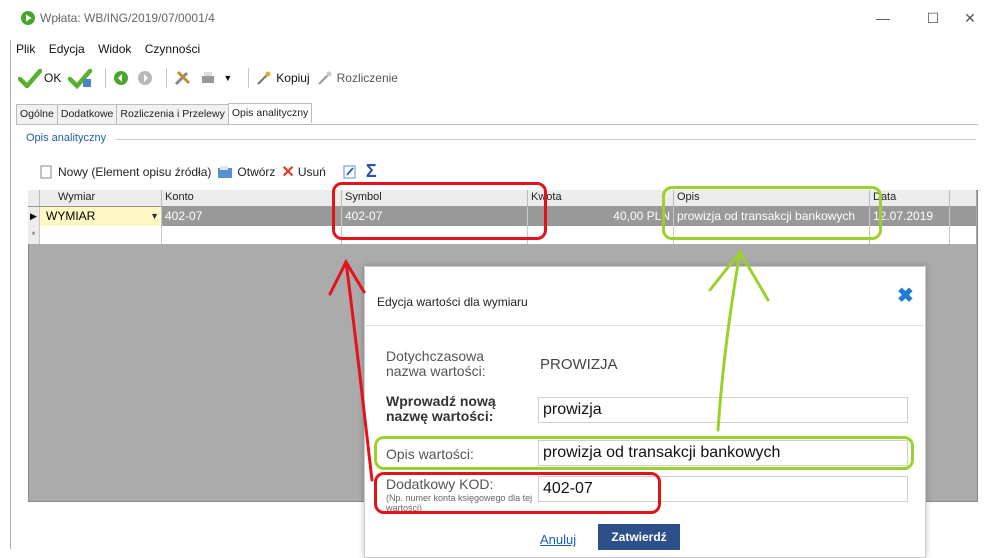 This screenshot has width=986, height=558. I want to click on red-arrow, so click(351, 370).